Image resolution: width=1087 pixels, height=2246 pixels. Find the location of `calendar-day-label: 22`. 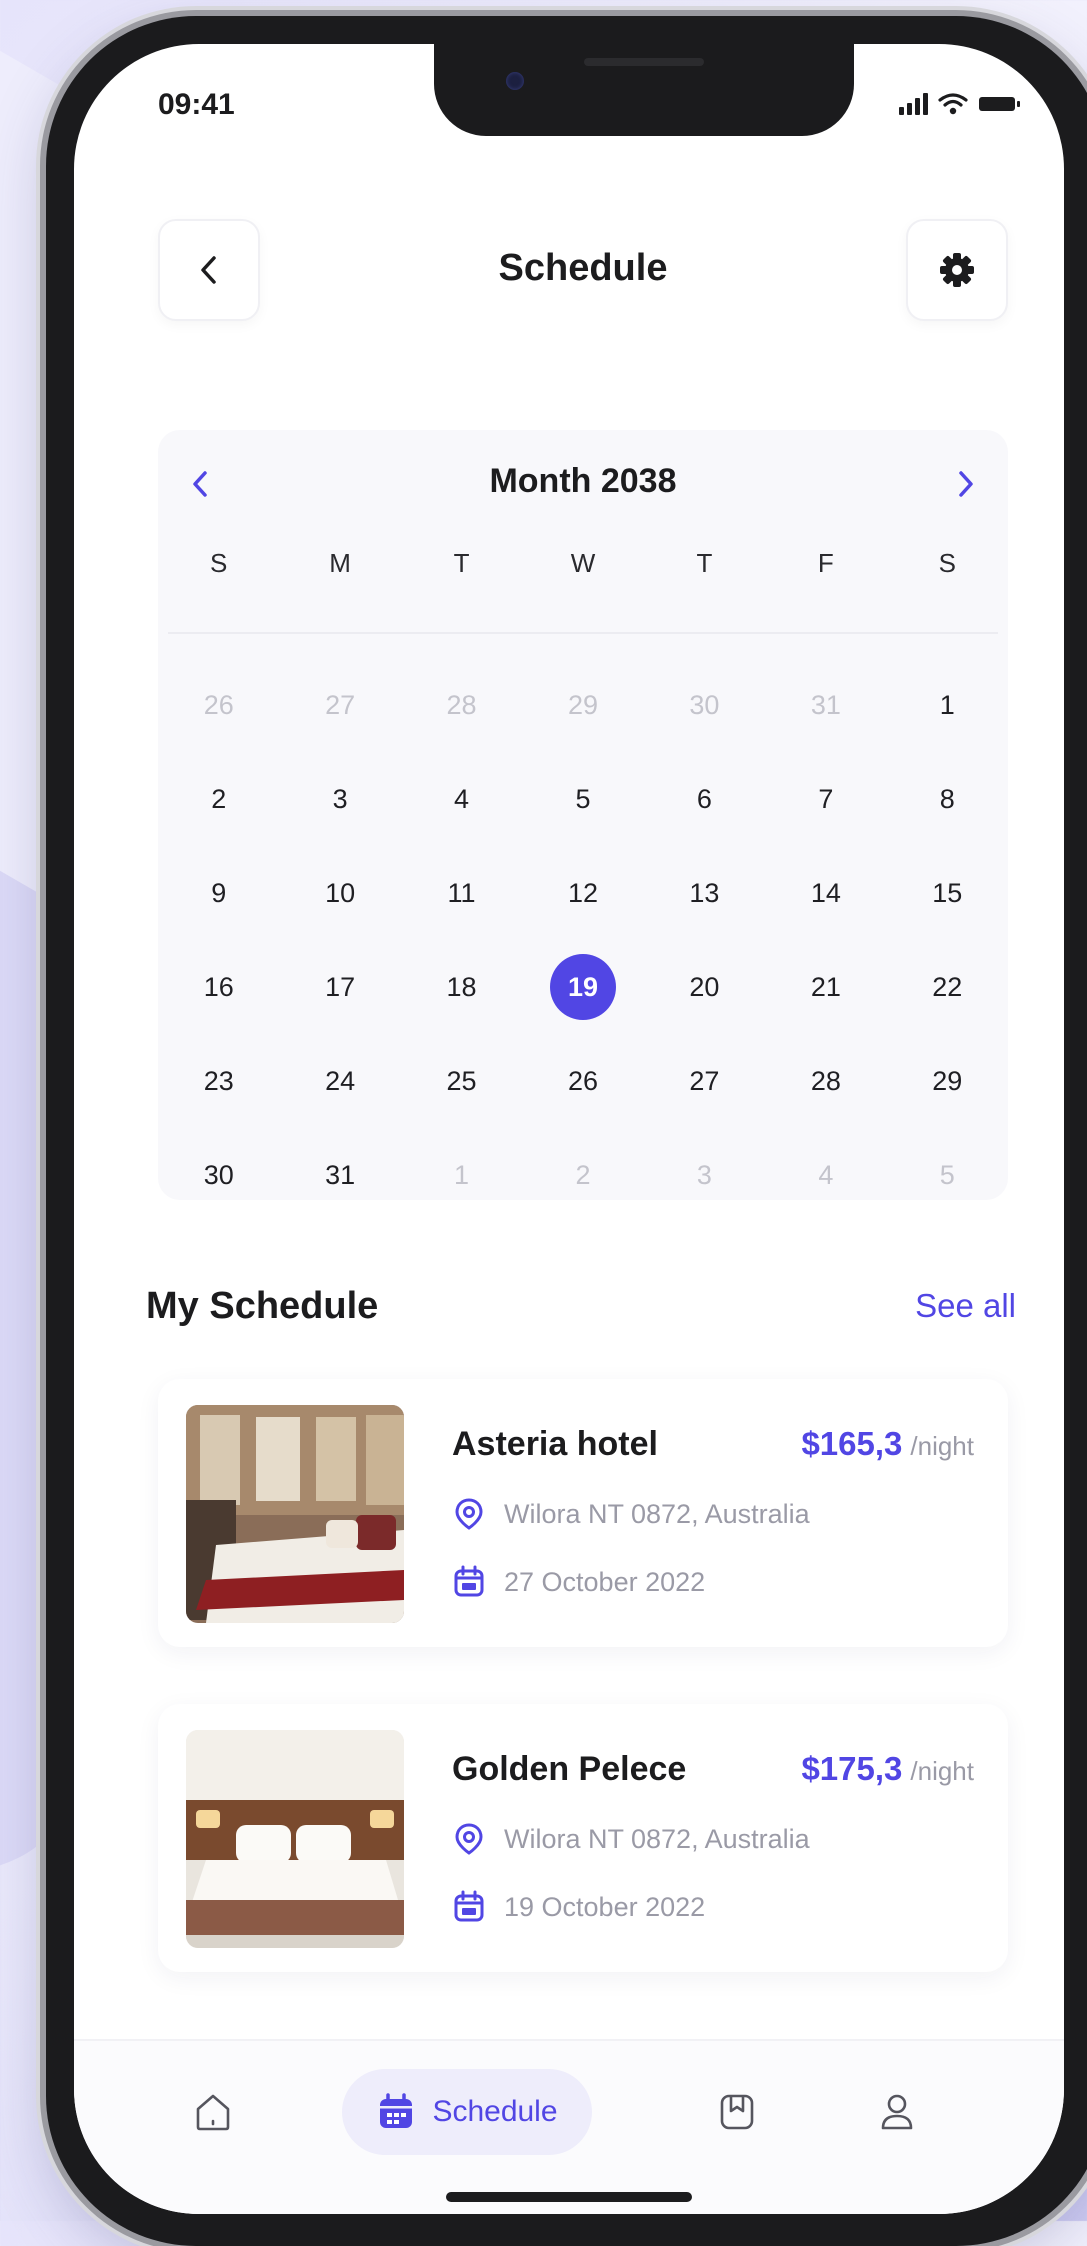

calendar-day-label: 22 is located at coordinates (947, 986).